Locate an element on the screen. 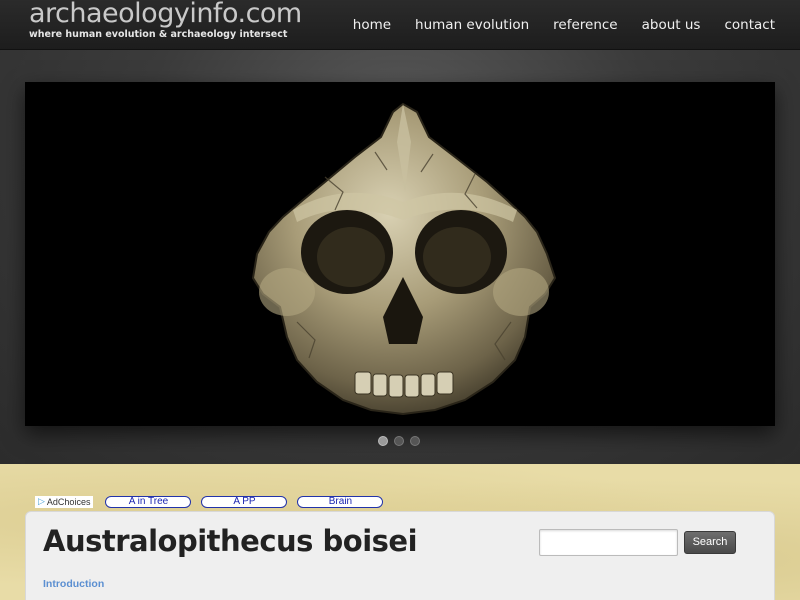  nav-human-evolution: human evolution is located at coordinates (472, 25).